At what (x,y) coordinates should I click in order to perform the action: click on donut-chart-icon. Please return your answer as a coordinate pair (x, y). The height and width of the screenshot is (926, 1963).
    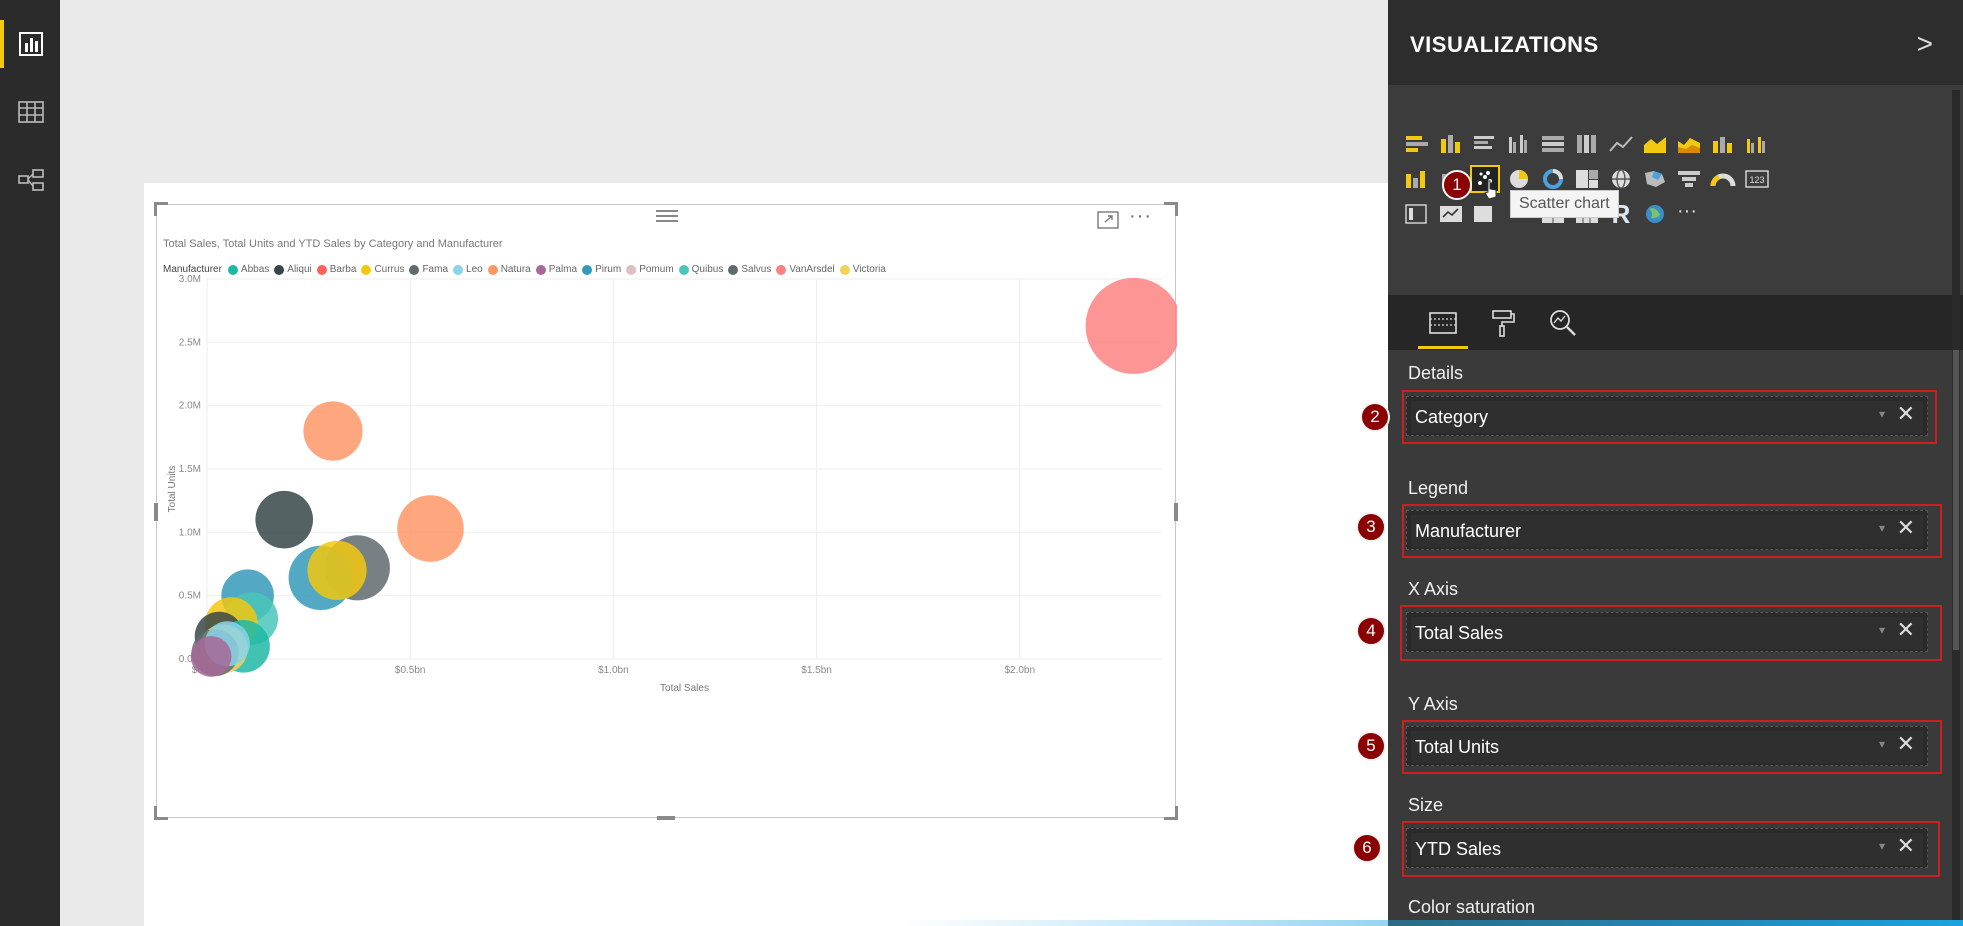
    Looking at the image, I should click on (1553, 179).